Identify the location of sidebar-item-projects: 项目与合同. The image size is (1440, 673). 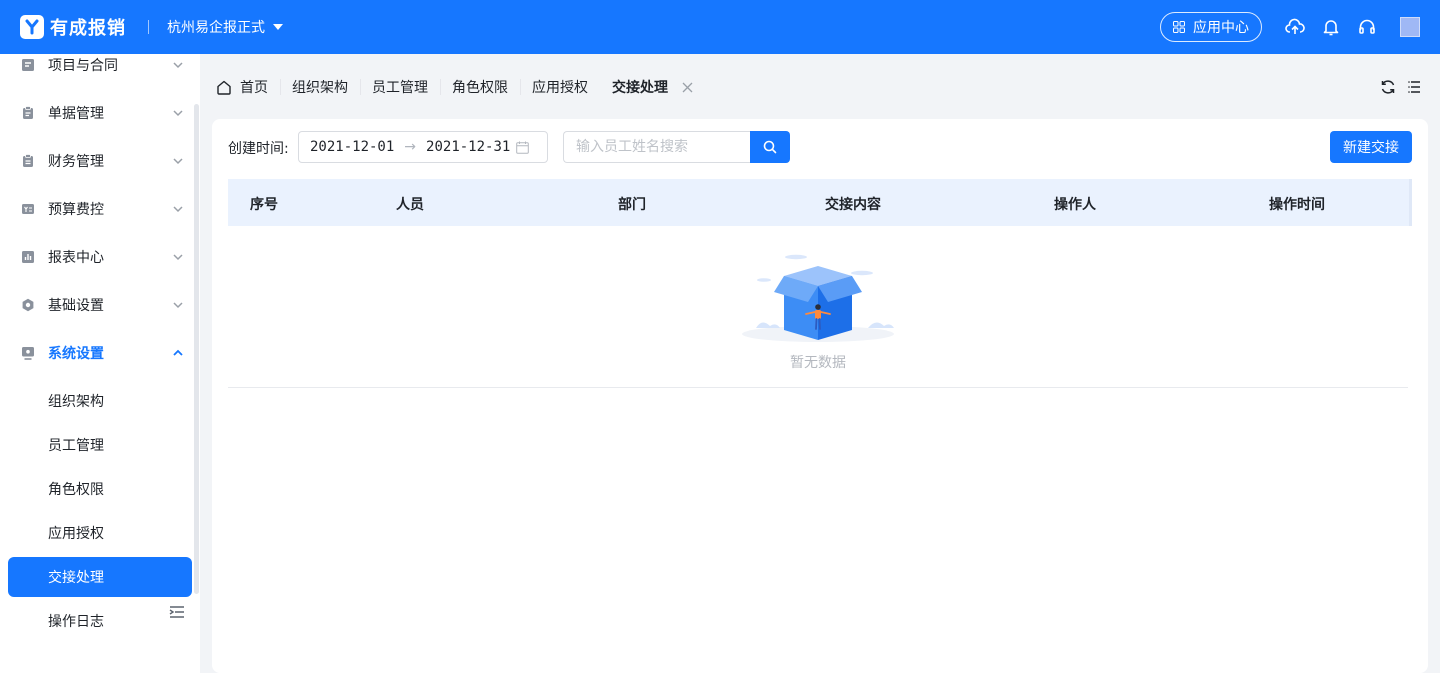
(100, 65).